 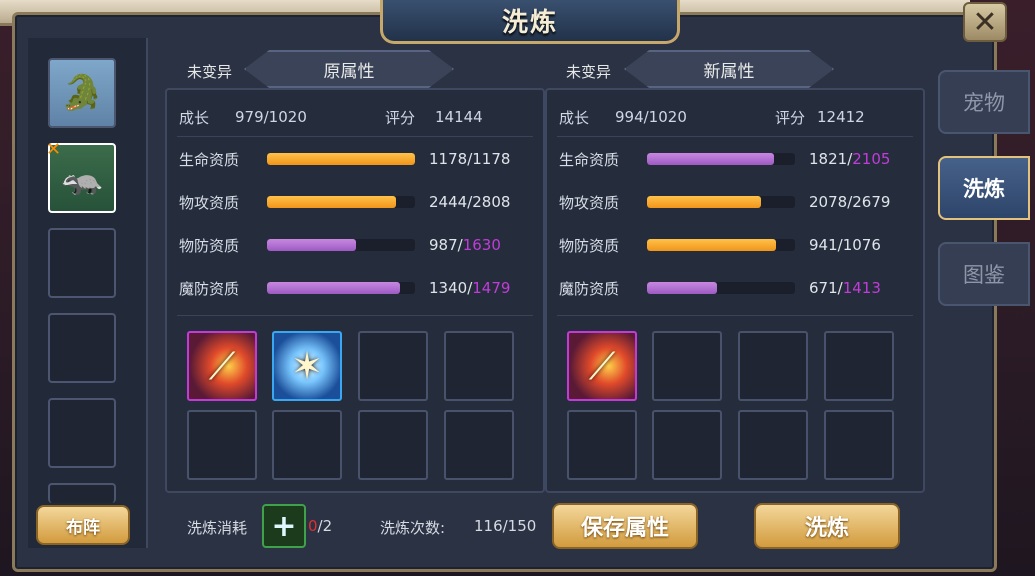 I want to click on save-attributes-button: 保存属性, so click(x=625, y=526).